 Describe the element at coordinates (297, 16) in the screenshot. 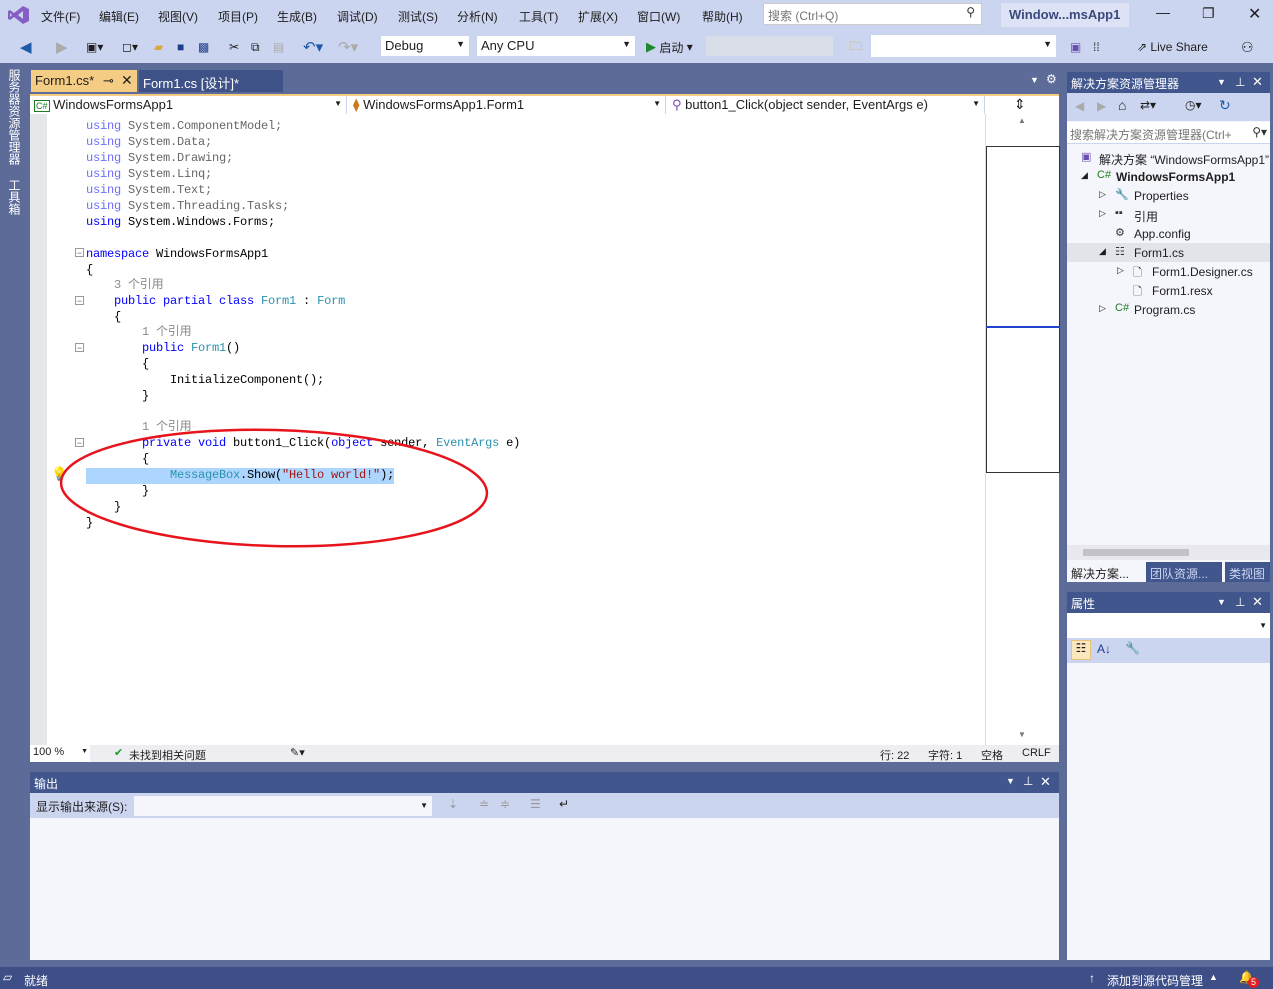

I see `menu-item: 生成(B)` at that location.